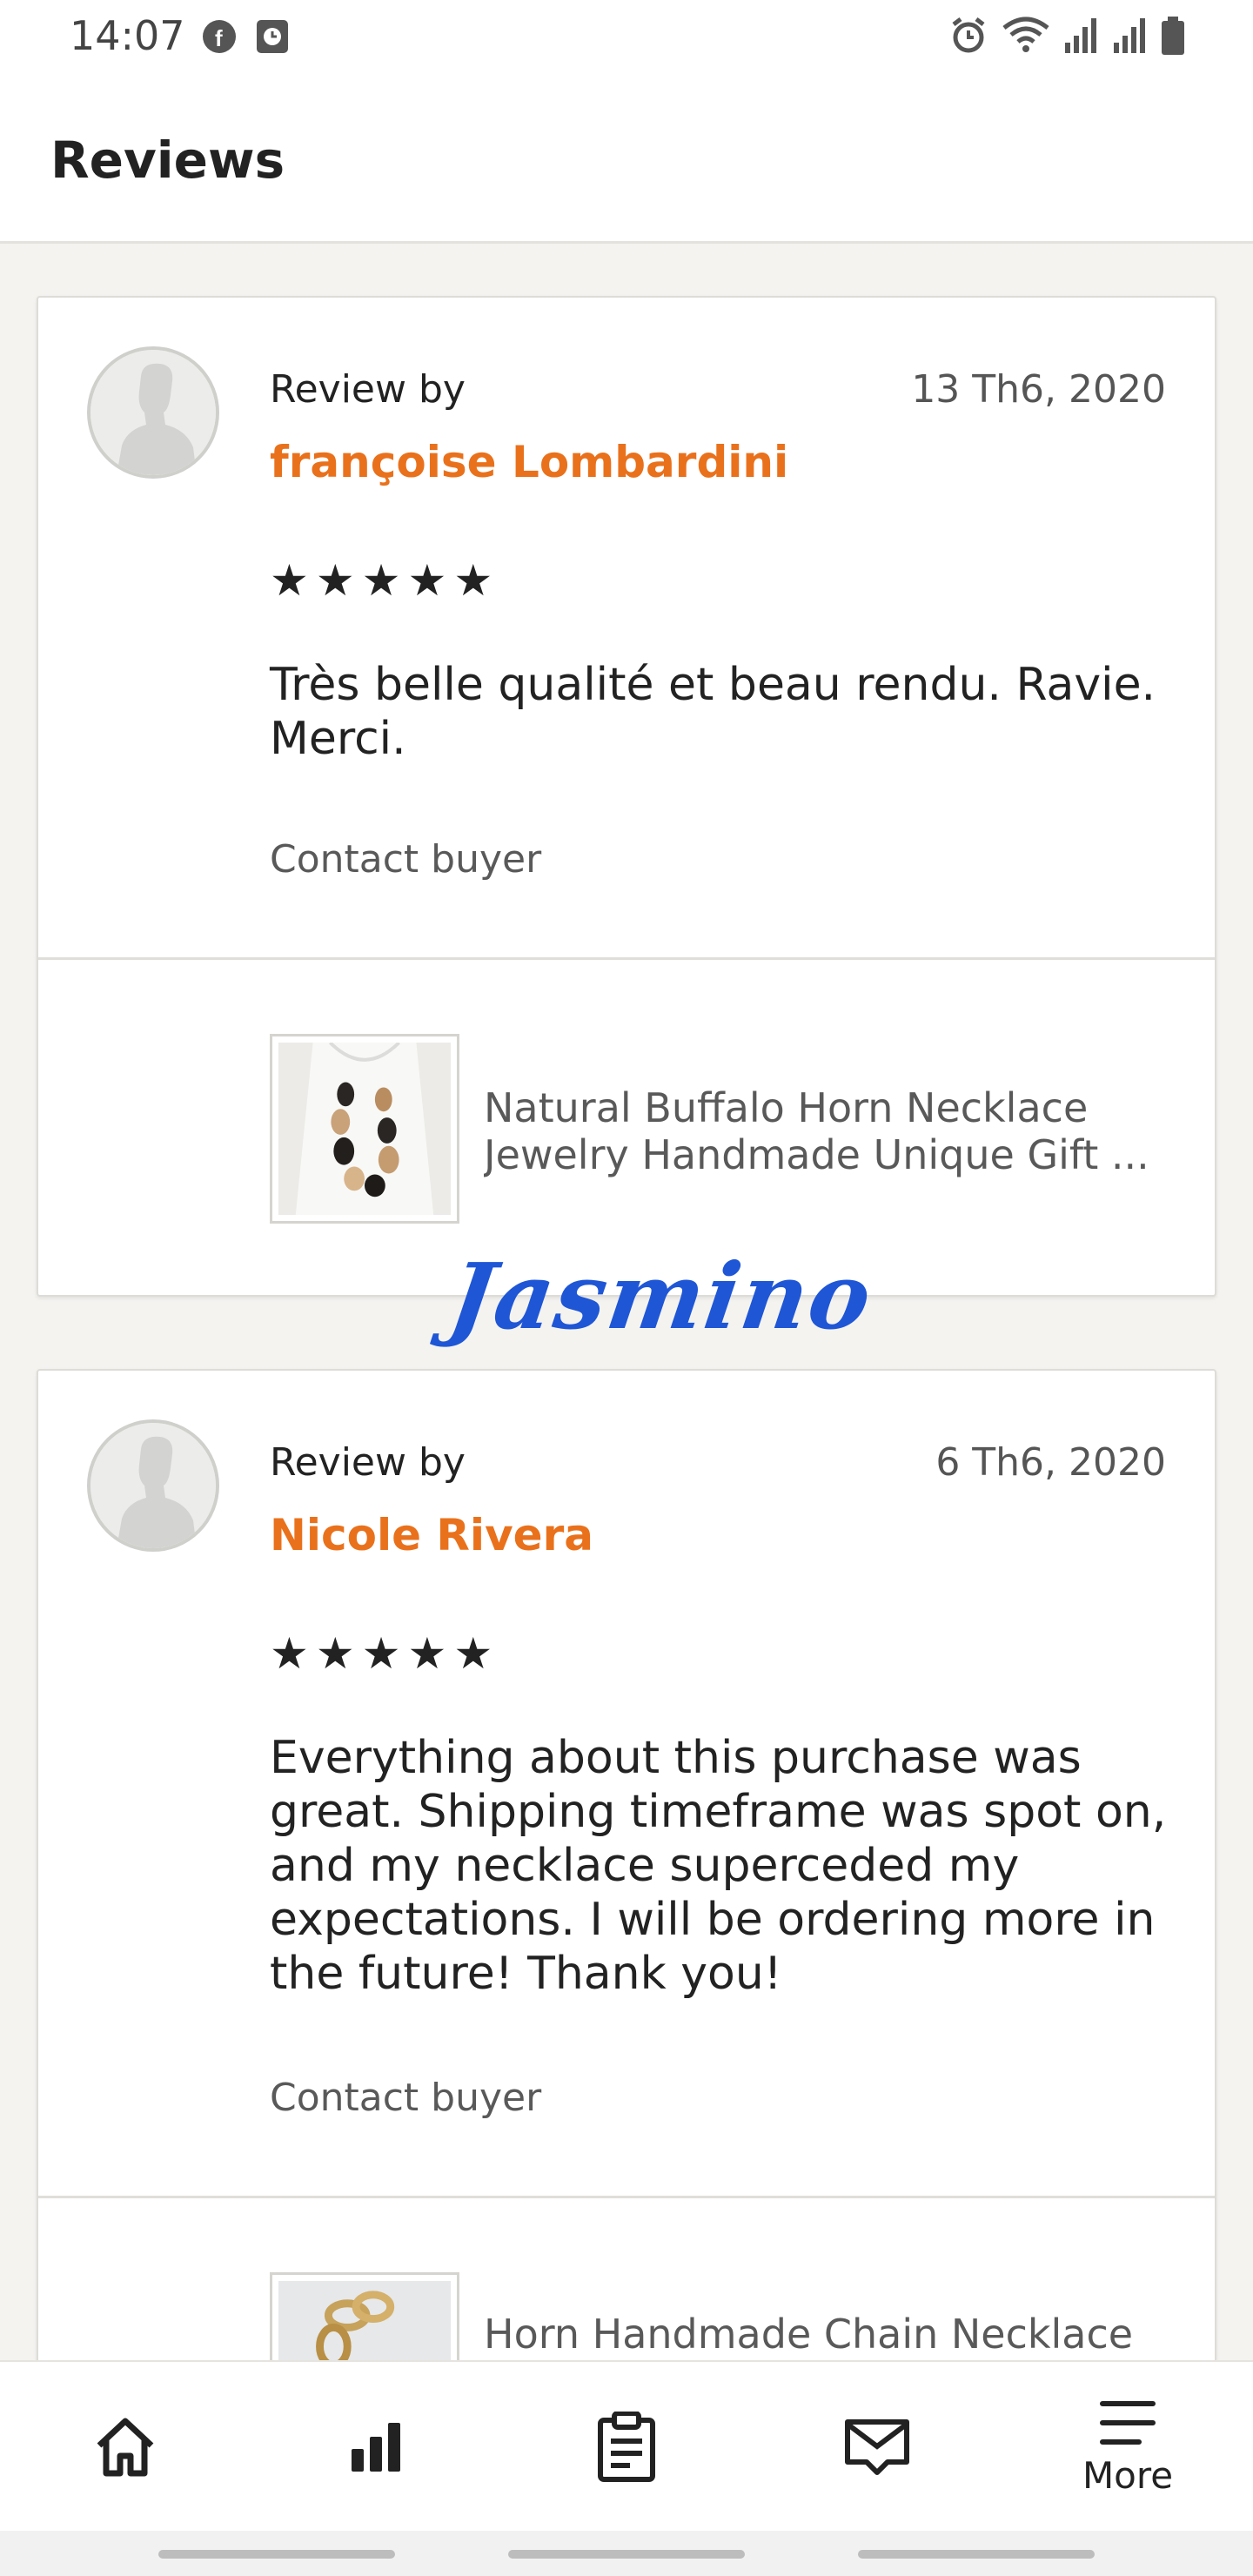 This screenshot has height=2576, width=1253. What do you see at coordinates (626, 158) in the screenshot?
I see `app-header: Reviews` at bounding box center [626, 158].